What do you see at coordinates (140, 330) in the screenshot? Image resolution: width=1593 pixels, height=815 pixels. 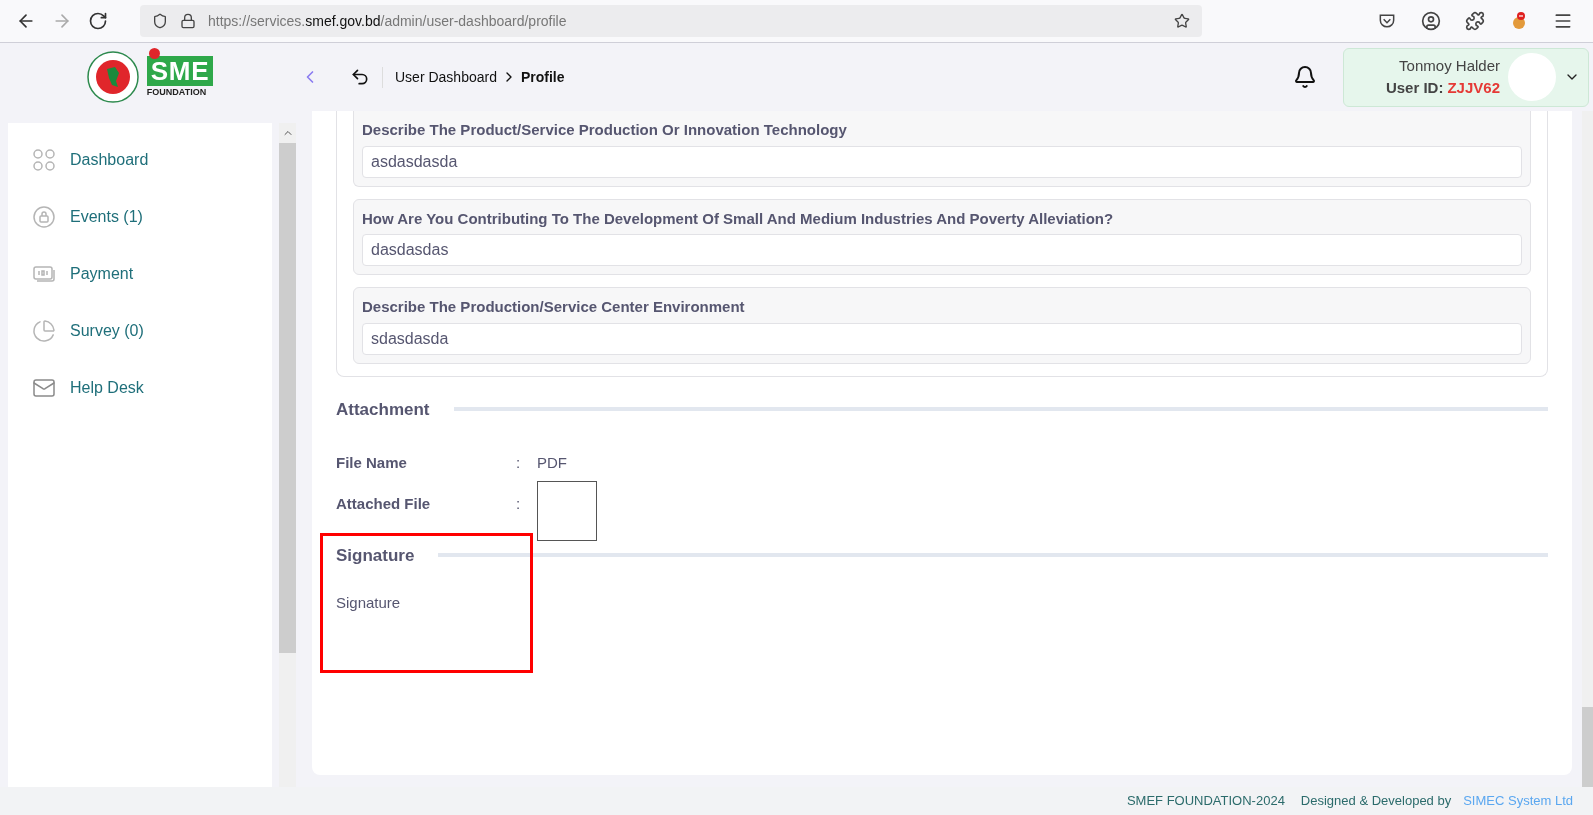 I see `sidebar-item: Survey (0)` at bounding box center [140, 330].